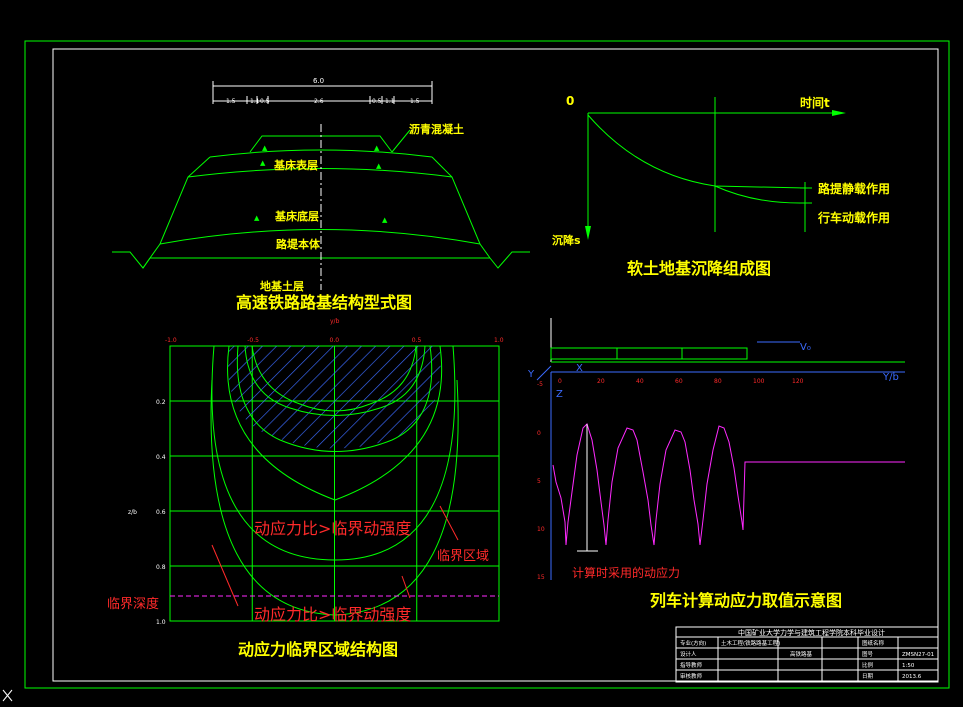  I want to click on y-tick-label: 15, so click(541, 577).